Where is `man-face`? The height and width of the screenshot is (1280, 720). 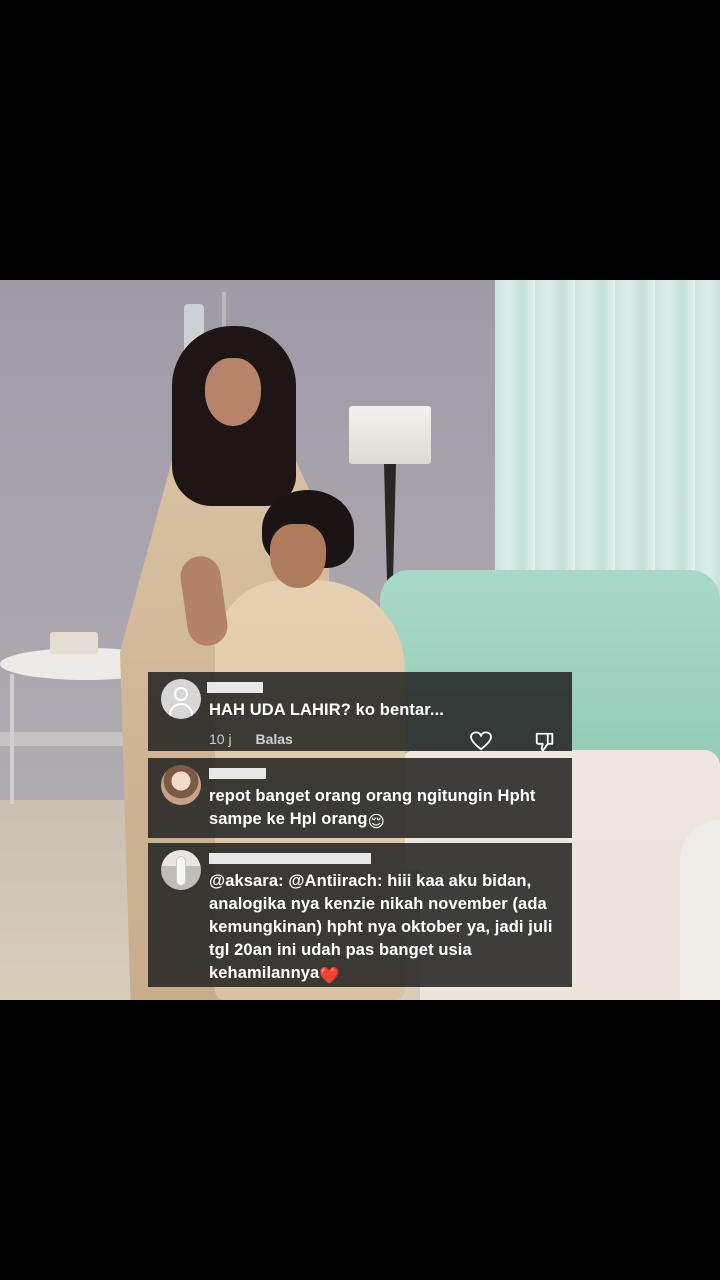 man-face is located at coordinates (298, 556).